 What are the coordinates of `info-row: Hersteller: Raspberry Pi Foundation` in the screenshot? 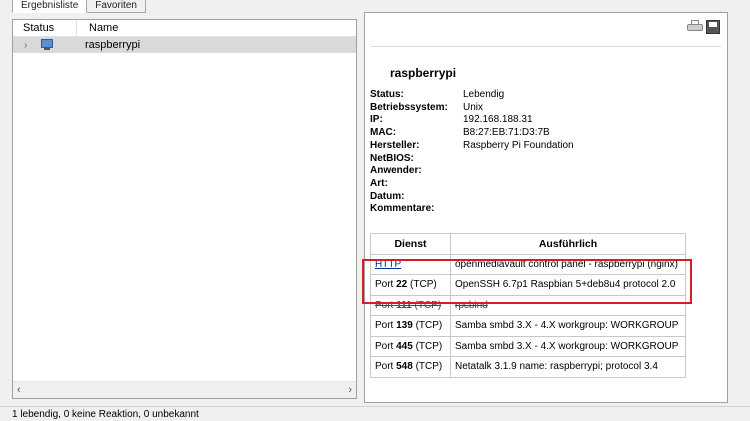 It's located at (472, 145).